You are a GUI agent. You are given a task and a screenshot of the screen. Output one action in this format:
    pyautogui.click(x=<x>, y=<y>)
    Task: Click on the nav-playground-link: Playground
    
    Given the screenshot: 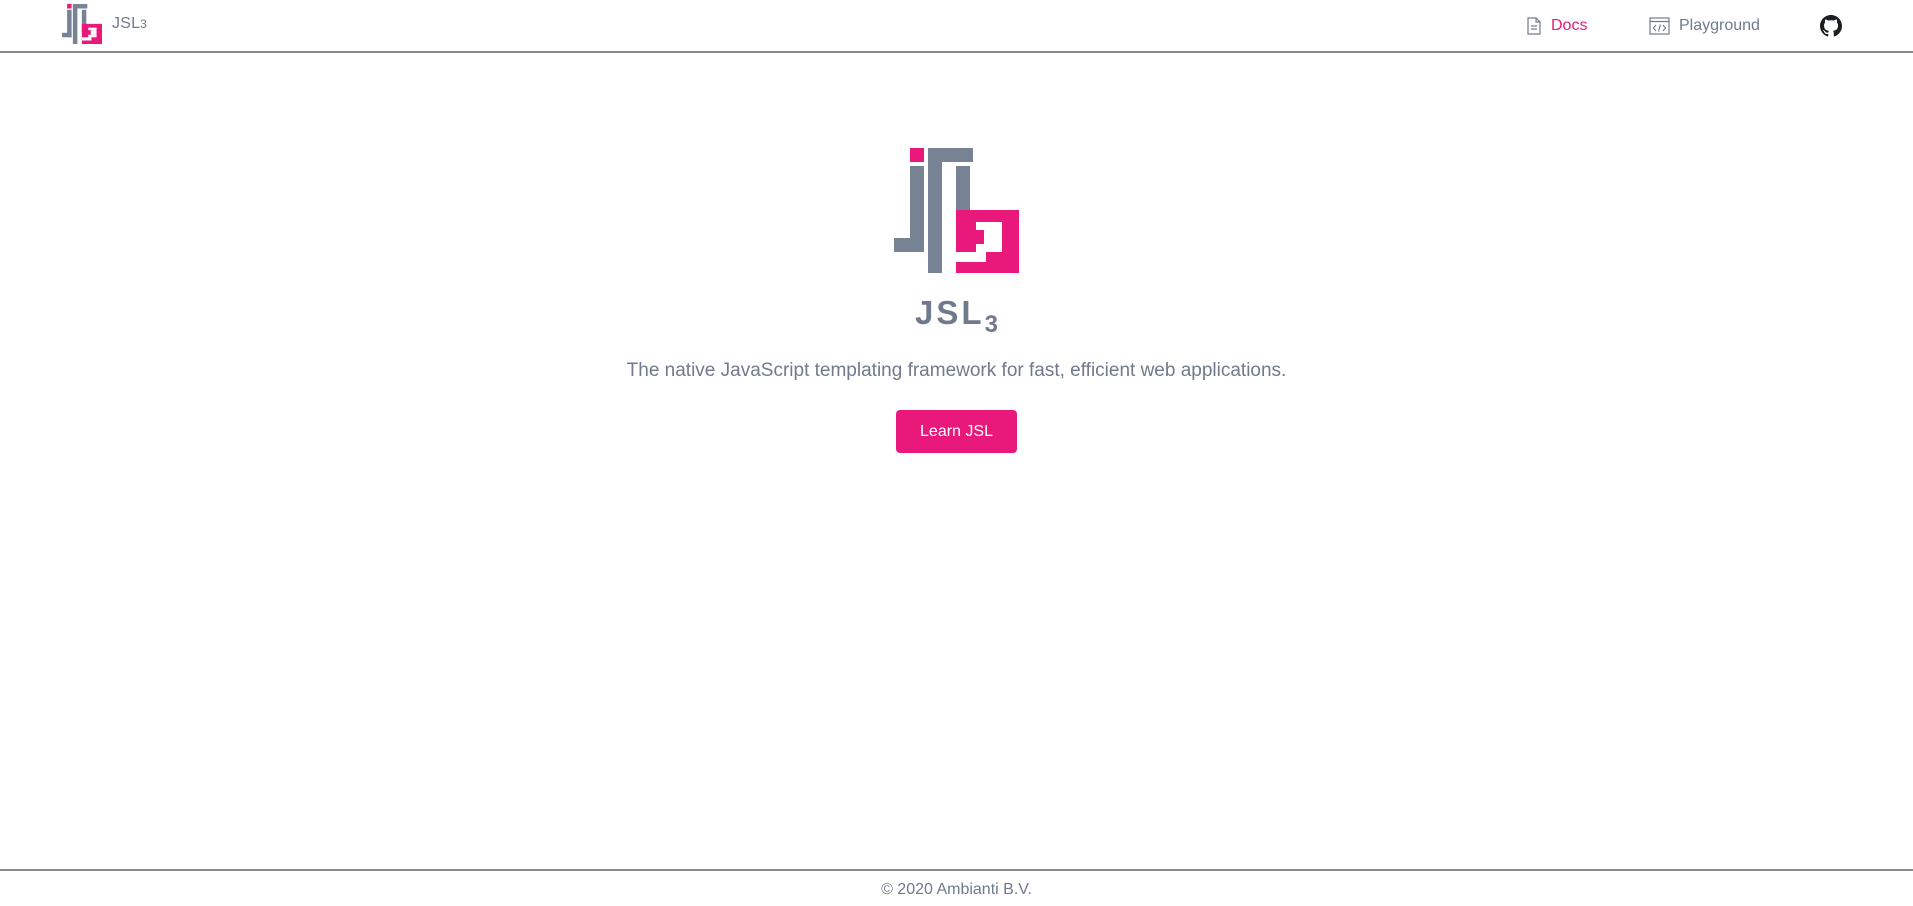 What is the action you would take?
    pyautogui.click(x=1704, y=25)
    